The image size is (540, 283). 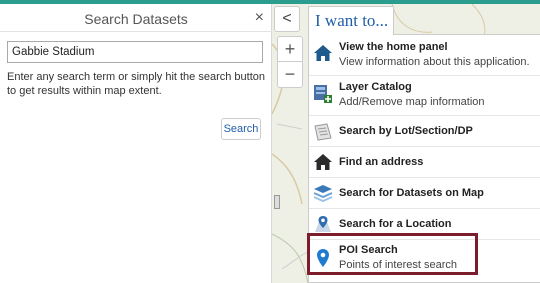 I want to click on menu-item-location-search: Search for a Location, so click(x=424, y=224).